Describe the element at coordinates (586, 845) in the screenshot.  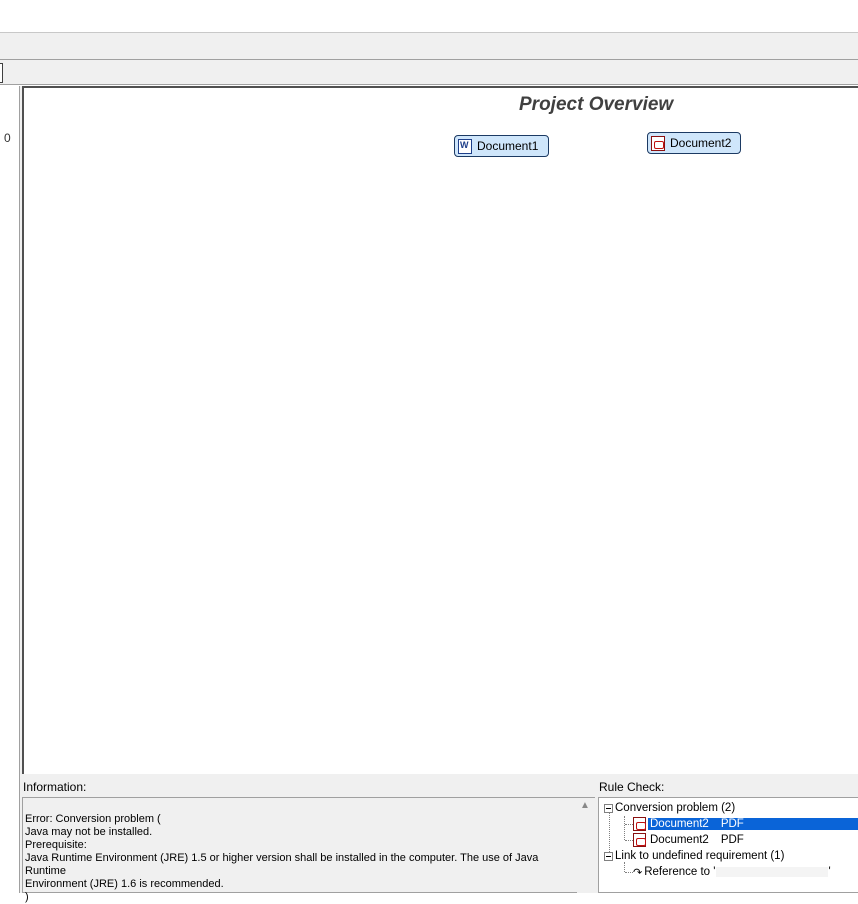
I see `information-scrollbar` at that location.